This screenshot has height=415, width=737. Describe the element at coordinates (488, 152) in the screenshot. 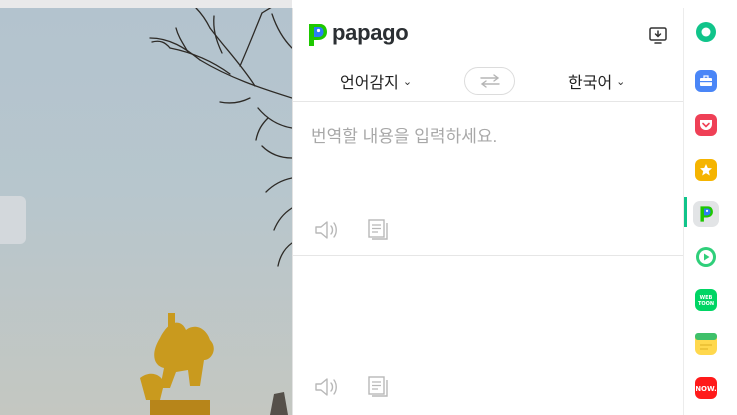

I see `source-text-input` at that location.